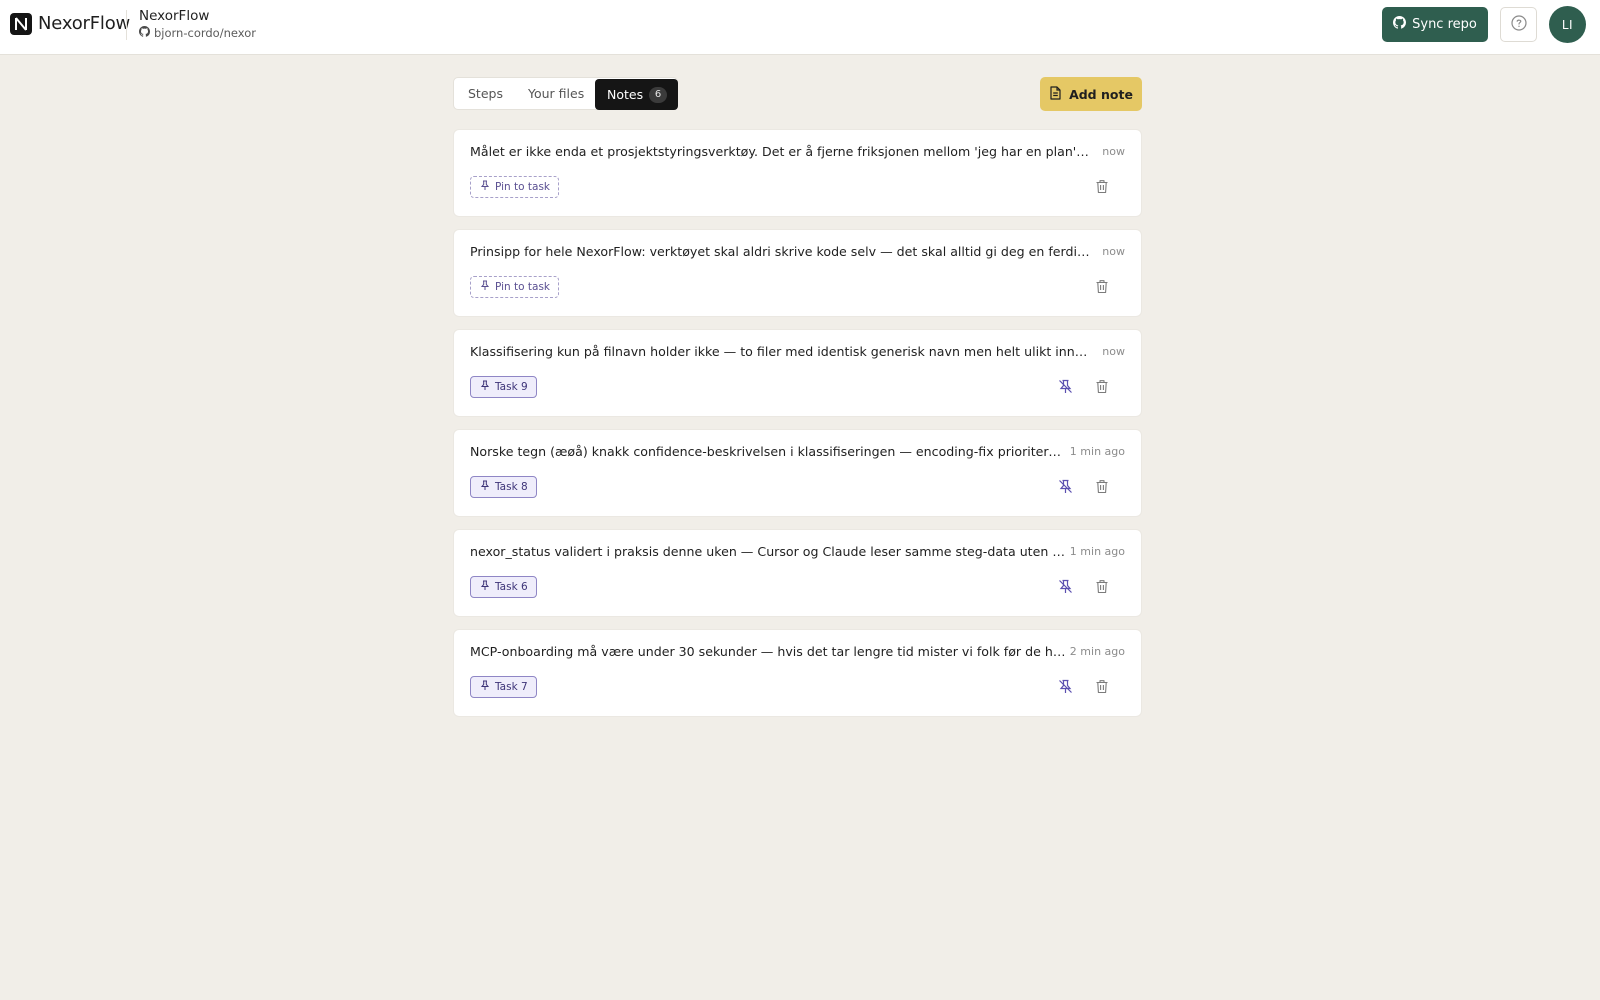  I want to click on repo-link: bjorn-cordo/nexor, so click(197, 33).